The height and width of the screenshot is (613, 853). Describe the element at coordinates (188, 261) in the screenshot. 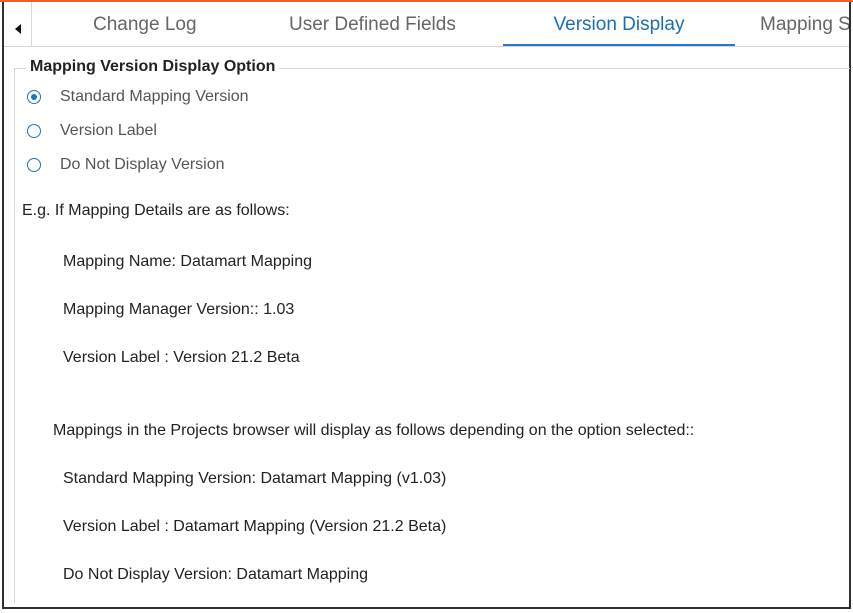

I see `example-detail-line: Mapping Name: Datamart Mapping` at that location.